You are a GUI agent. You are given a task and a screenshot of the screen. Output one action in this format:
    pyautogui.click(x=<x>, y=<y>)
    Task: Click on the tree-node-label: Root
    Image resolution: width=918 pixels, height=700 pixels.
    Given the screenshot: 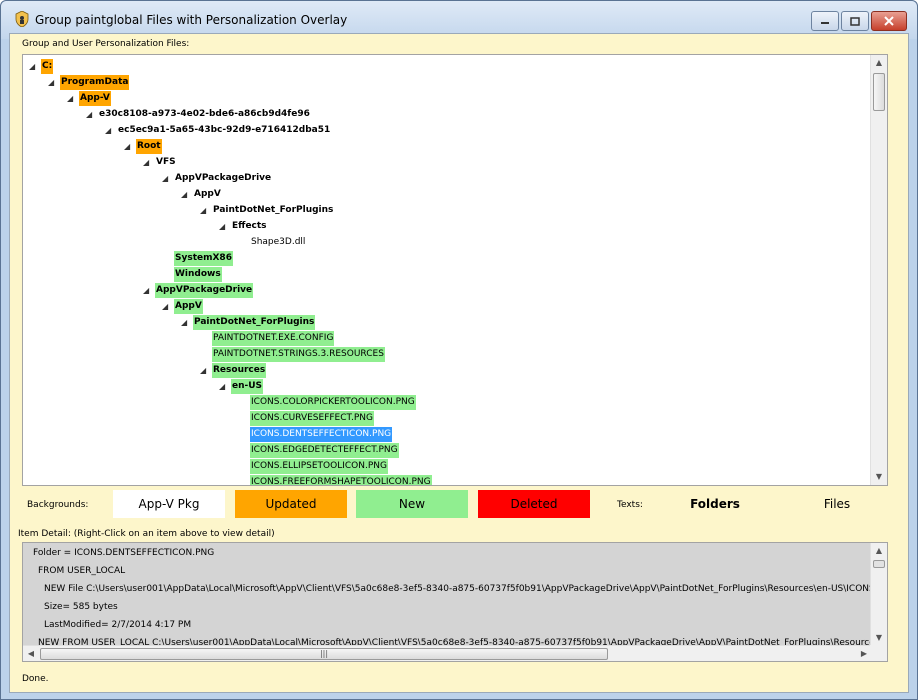 What is the action you would take?
    pyautogui.click(x=149, y=146)
    